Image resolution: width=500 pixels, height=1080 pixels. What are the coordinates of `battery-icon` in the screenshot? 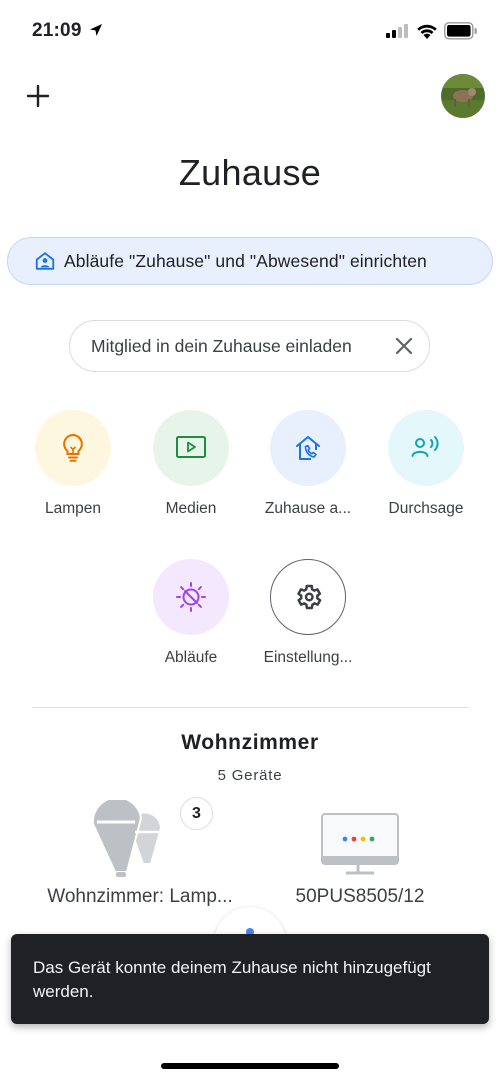 It's located at (460, 31).